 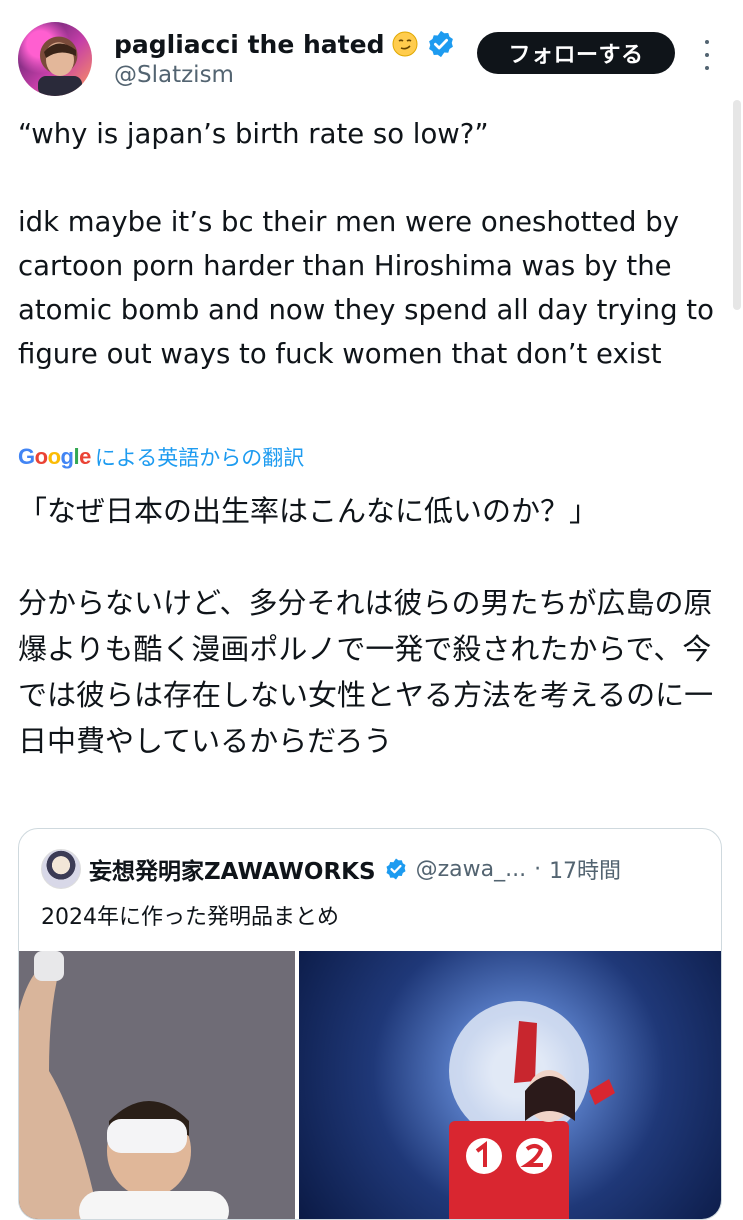 What do you see at coordinates (707, 55) in the screenshot?
I see `more-options-icon` at bounding box center [707, 55].